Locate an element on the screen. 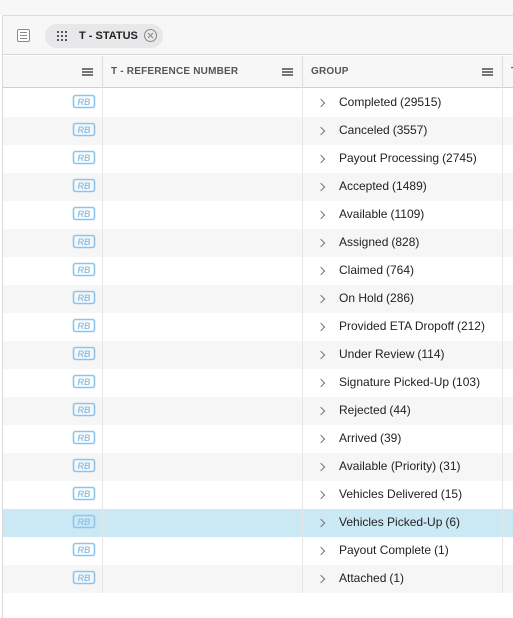 Image resolution: width=513 pixels, height=618 pixels. group-name: Signature Picked-Up is located at coordinates (394, 382).